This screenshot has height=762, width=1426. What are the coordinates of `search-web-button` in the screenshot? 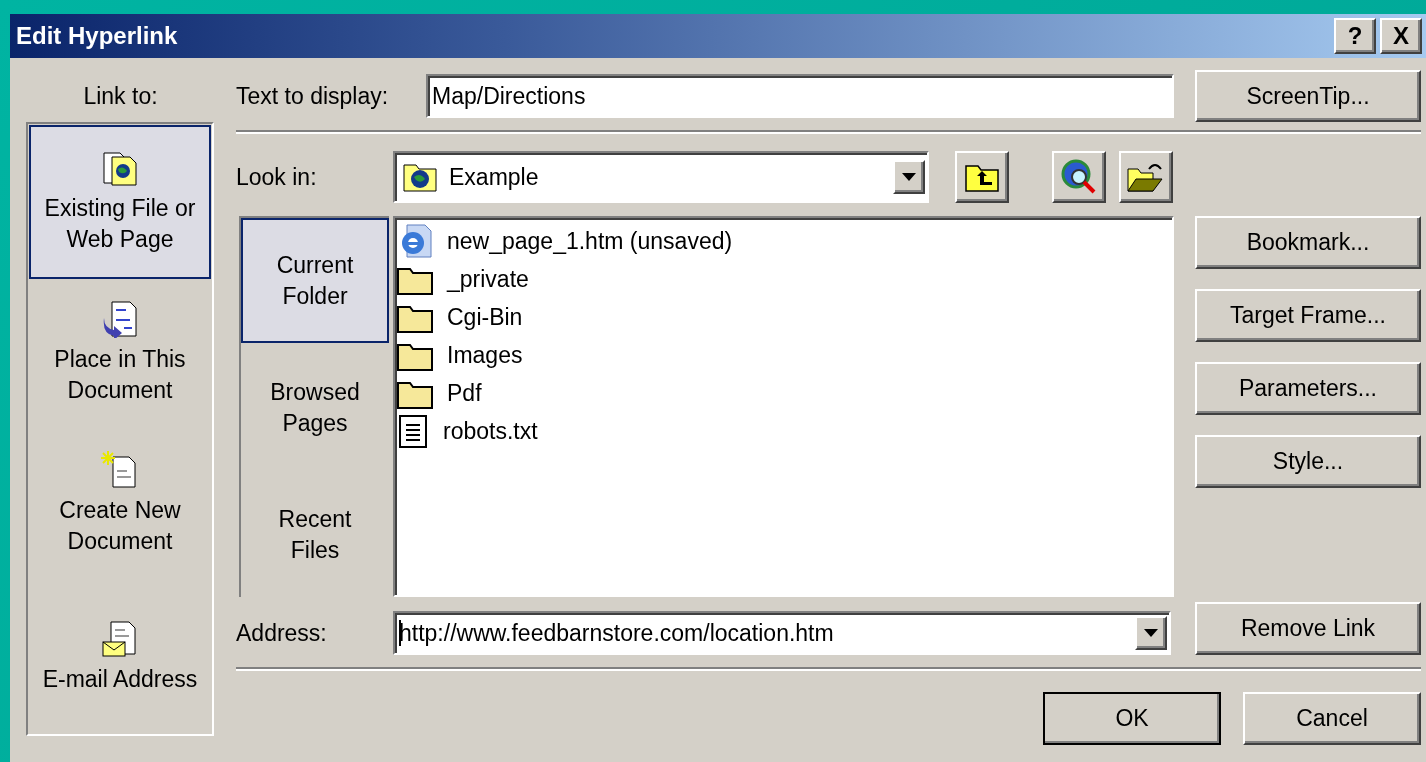 It's located at (1079, 177).